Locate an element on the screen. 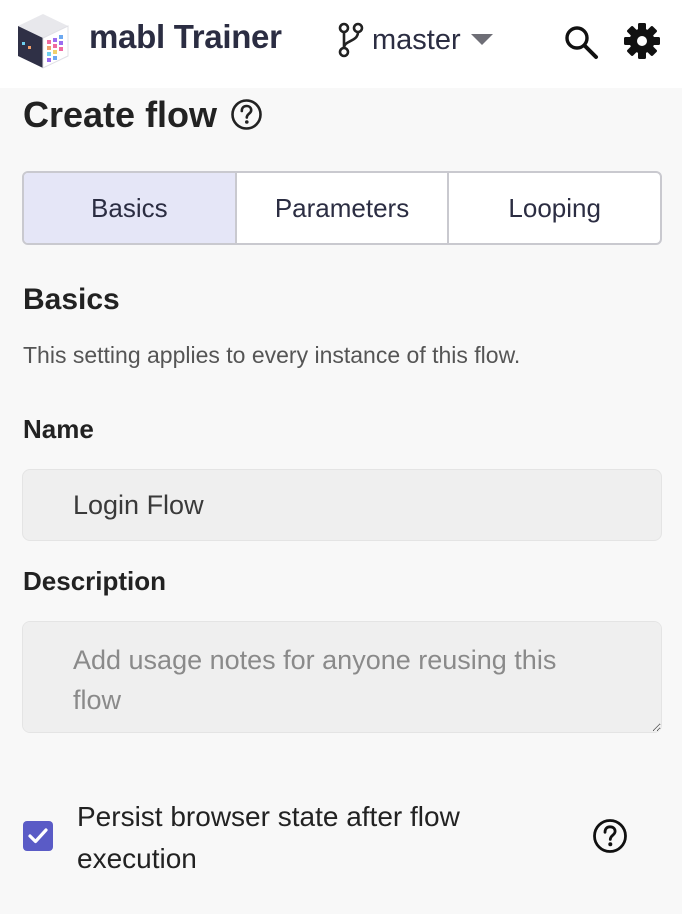  branch-name: master is located at coordinates (416, 39).